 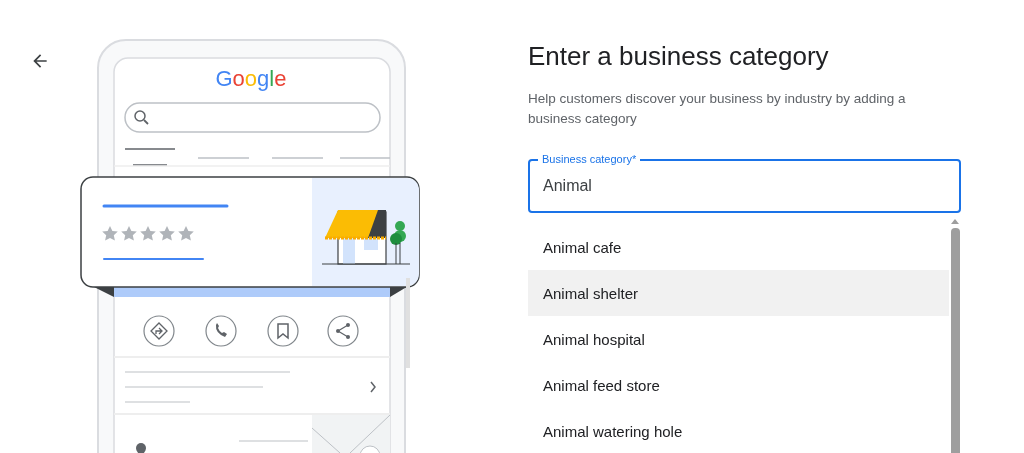 I want to click on phone-icon, so click(x=221, y=331).